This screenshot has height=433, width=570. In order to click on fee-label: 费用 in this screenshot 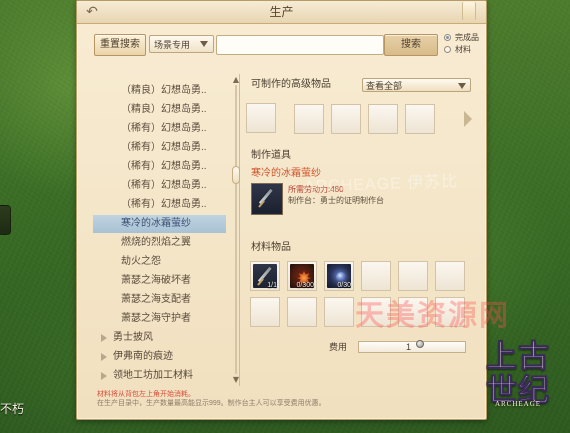, I will do `click(338, 347)`.